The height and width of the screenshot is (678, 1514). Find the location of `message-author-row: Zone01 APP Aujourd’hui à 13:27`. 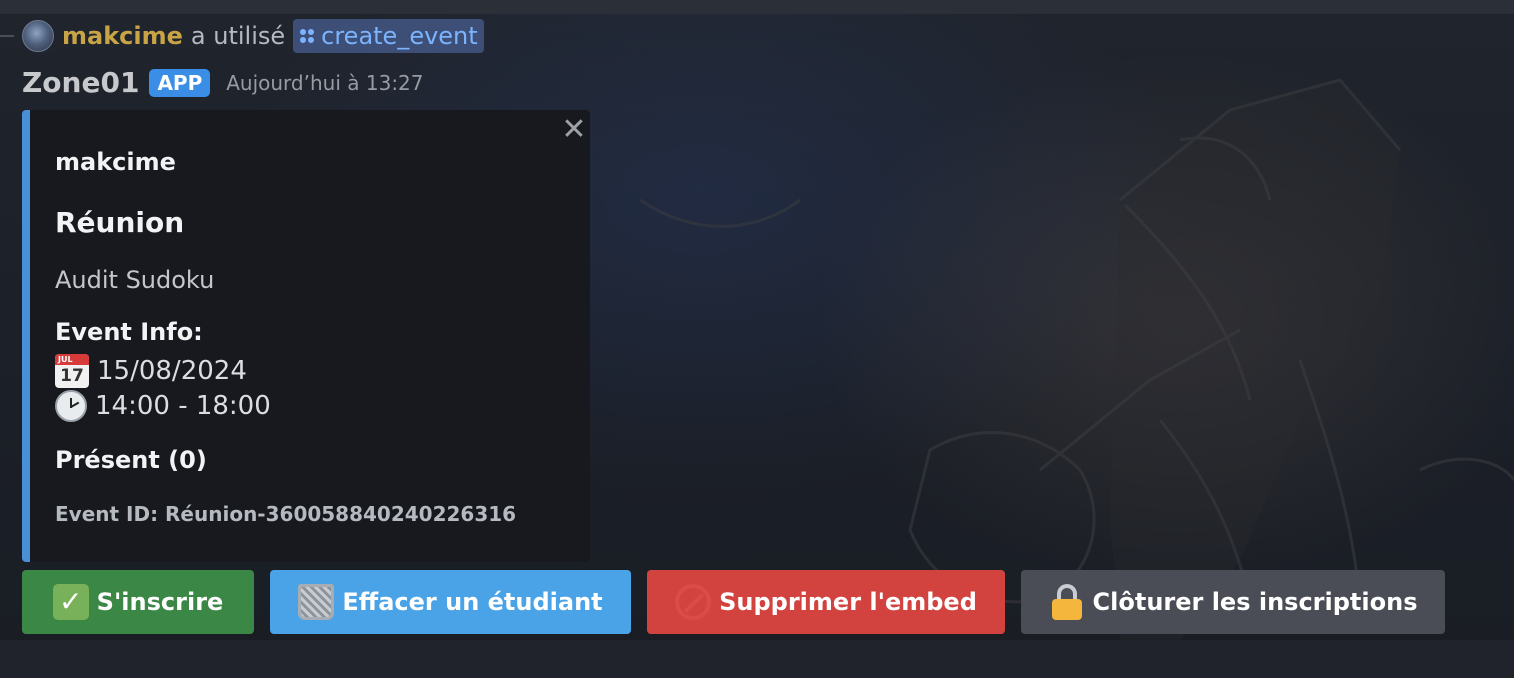

message-author-row: Zone01 APP Aujourd’hui à 13:27 is located at coordinates (223, 82).